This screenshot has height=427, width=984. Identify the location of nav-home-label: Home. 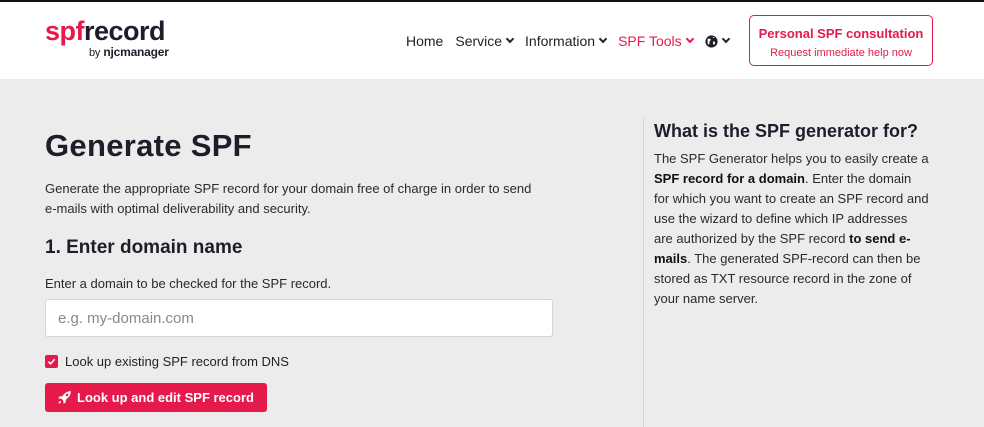
(425, 41).